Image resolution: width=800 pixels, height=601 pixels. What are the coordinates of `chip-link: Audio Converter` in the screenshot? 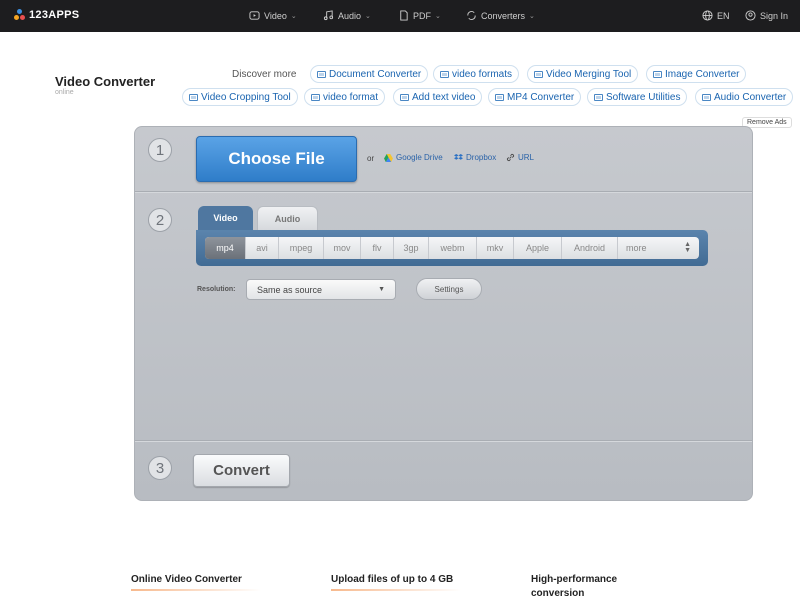 It's located at (744, 97).